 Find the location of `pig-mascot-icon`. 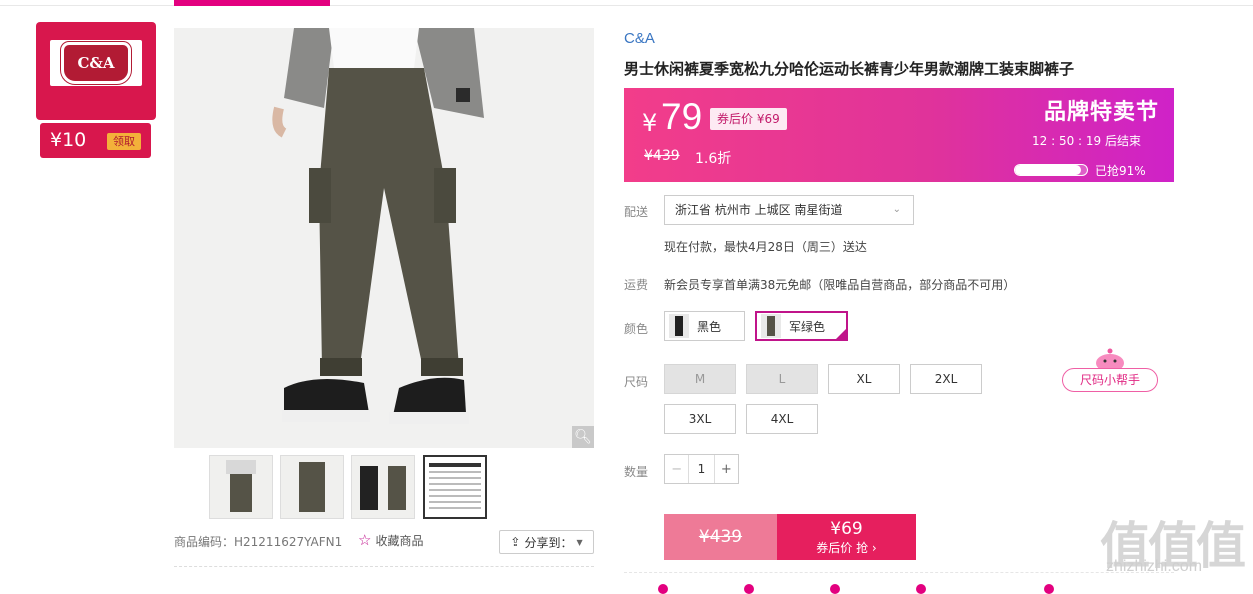

pig-mascot-icon is located at coordinates (1110, 359).